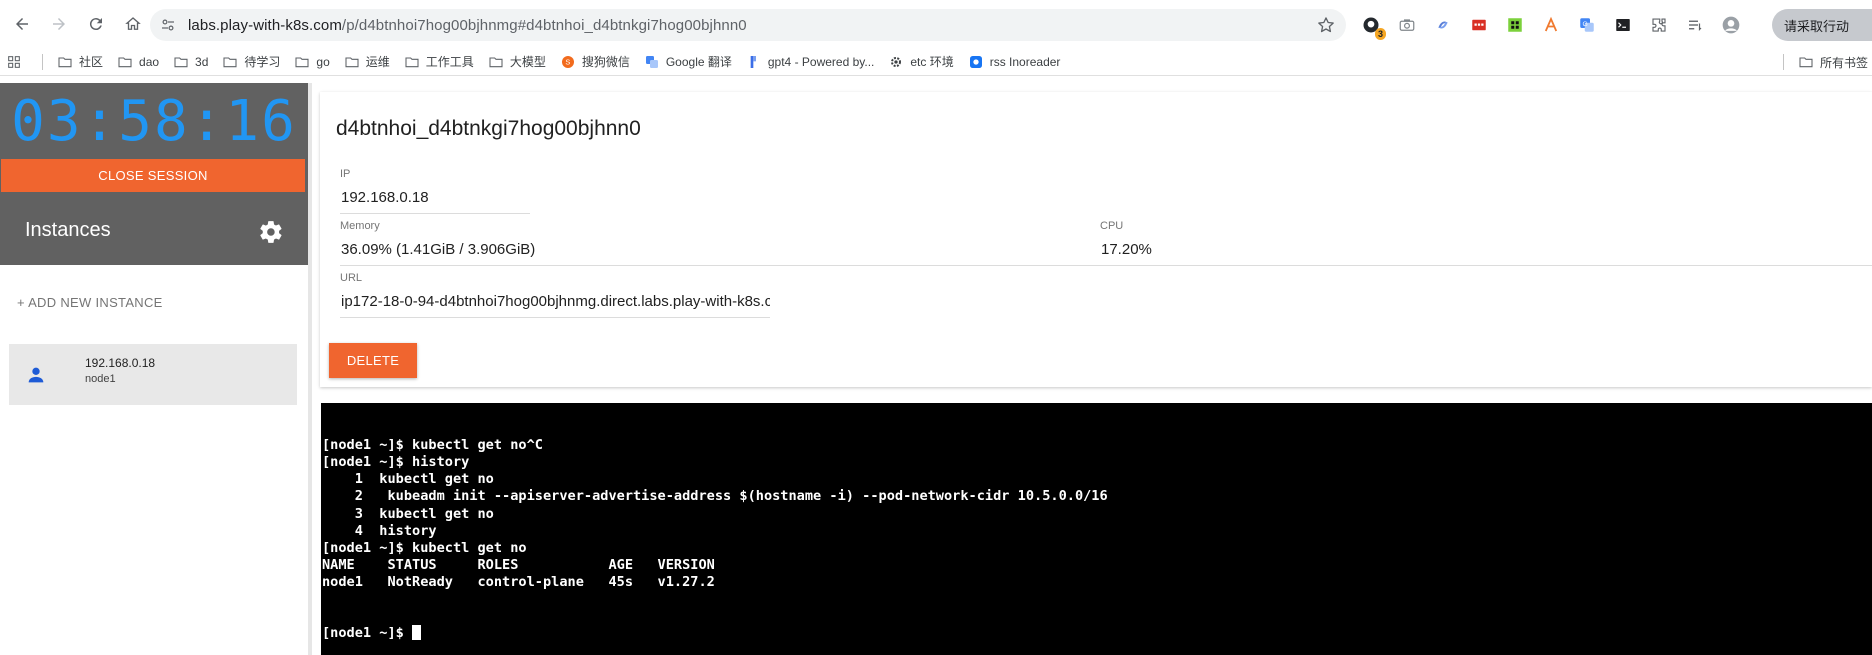 The width and height of the screenshot is (1872, 655). What do you see at coordinates (96, 24) in the screenshot?
I see `reload-button` at bounding box center [96, 24].